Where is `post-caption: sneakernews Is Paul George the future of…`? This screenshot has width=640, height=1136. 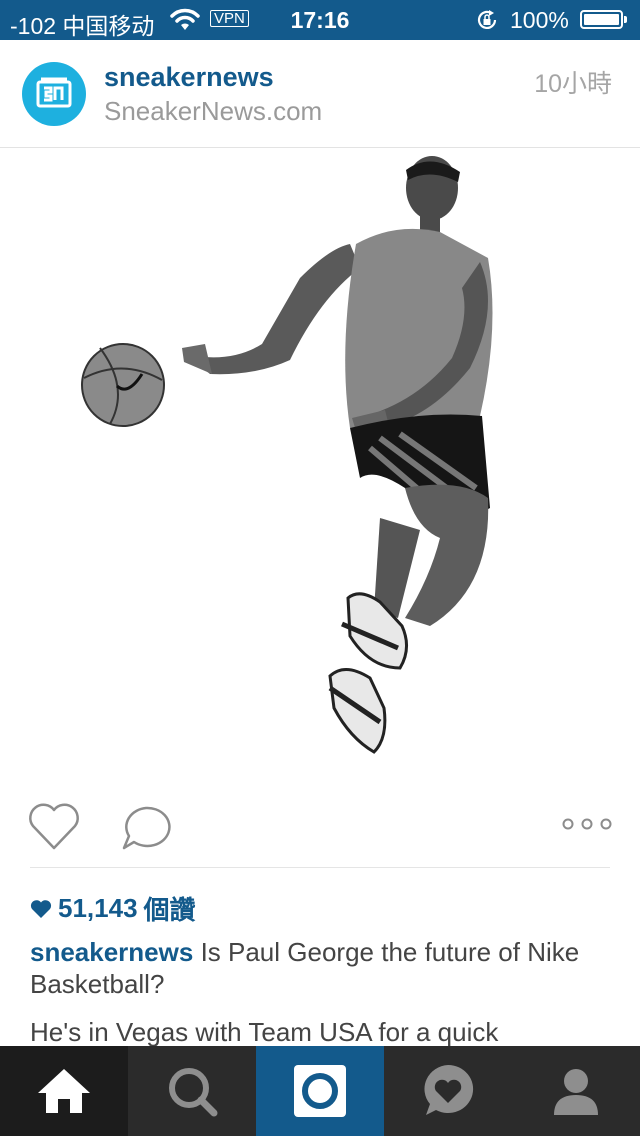 post-caption: sneakernews Is Paul George the future of… is located at coordinates (320, 968).